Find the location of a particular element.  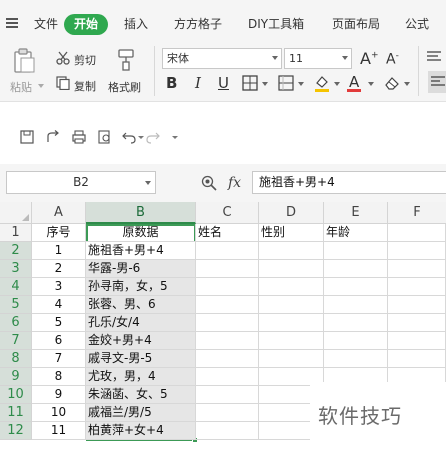

select-all-corner is located at coordinates (16, 213).